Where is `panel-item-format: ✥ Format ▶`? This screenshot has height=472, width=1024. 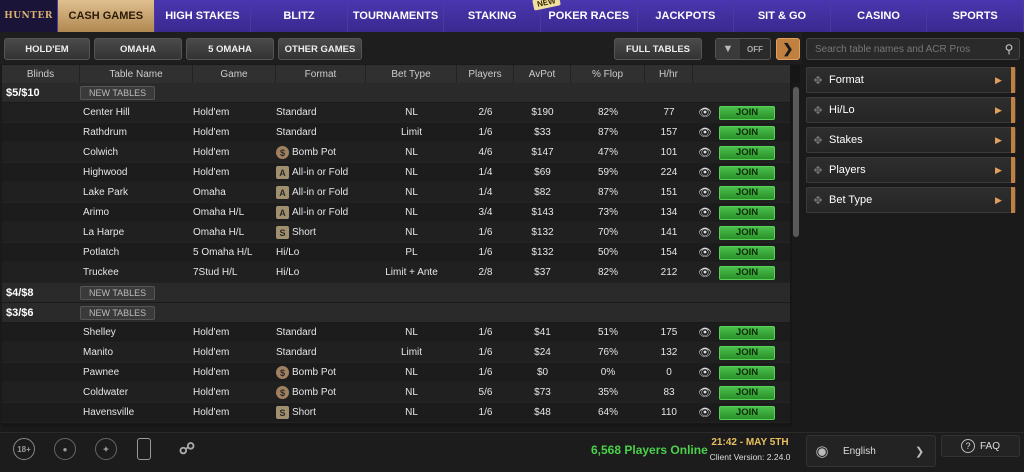
panel-item-format: ✥ Format ▶ is located at coordinates (911, 80).